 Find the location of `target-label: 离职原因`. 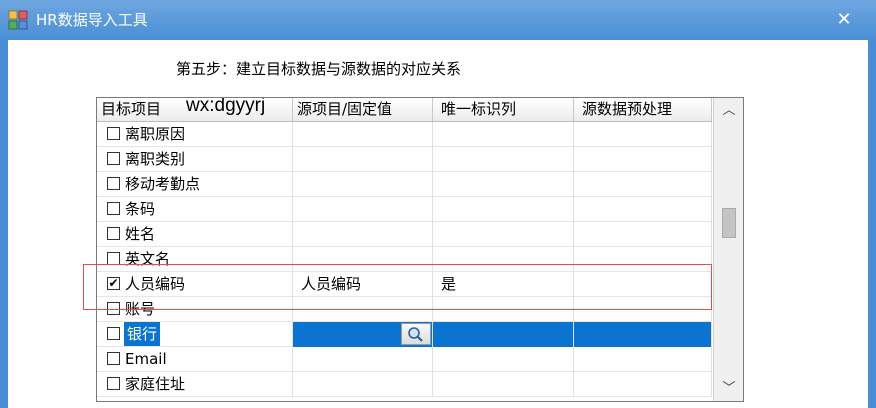

target-label: 离职原因 is located at coordinates (155, 134).